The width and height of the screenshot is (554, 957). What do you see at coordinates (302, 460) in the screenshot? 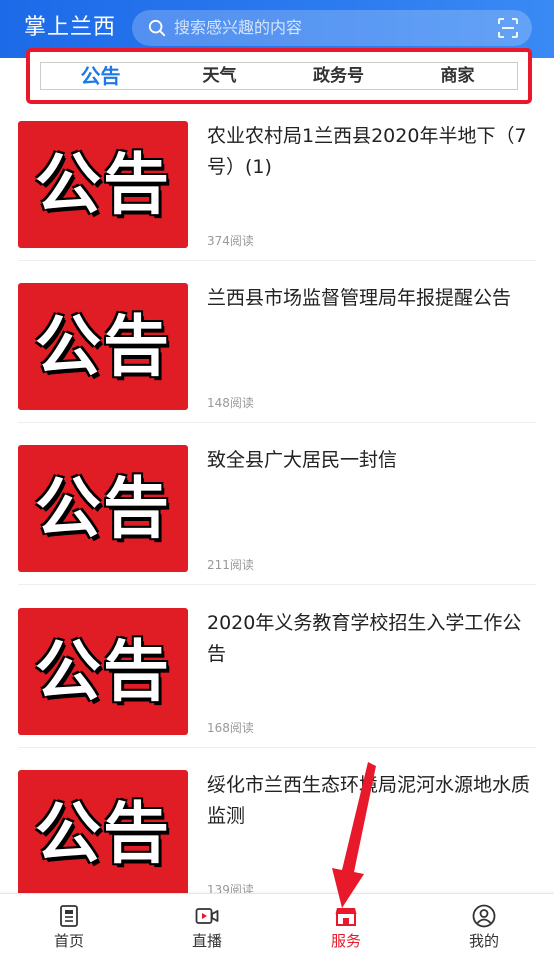
I see `news-title: 致全县广大居民一封信` at bounding box center [302, 460].